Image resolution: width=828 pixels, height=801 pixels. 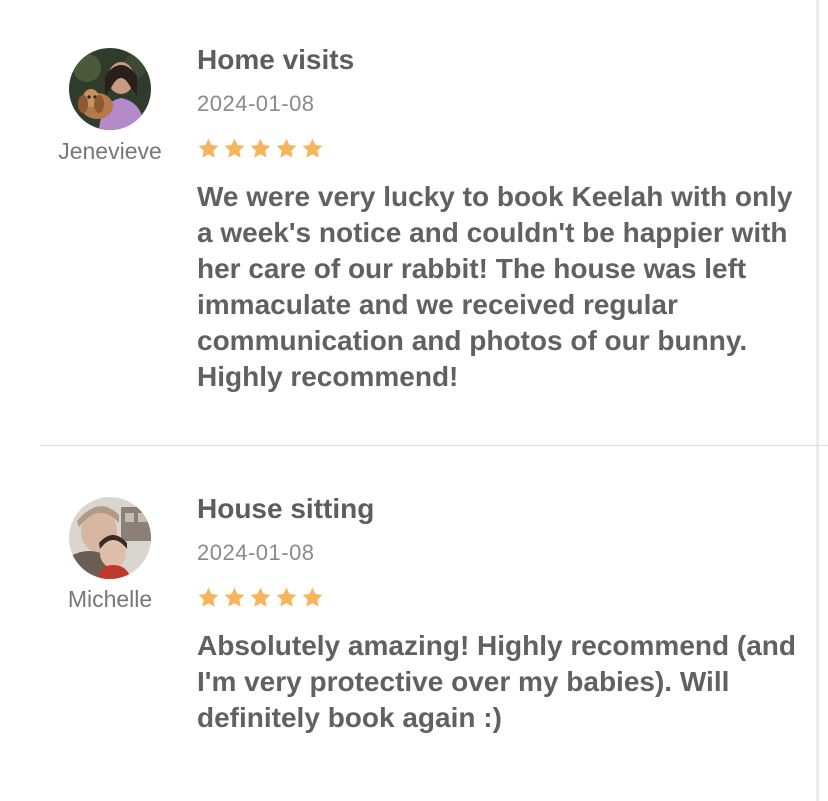 I want to click on right-edge-rule, so click(x=817, y=400).